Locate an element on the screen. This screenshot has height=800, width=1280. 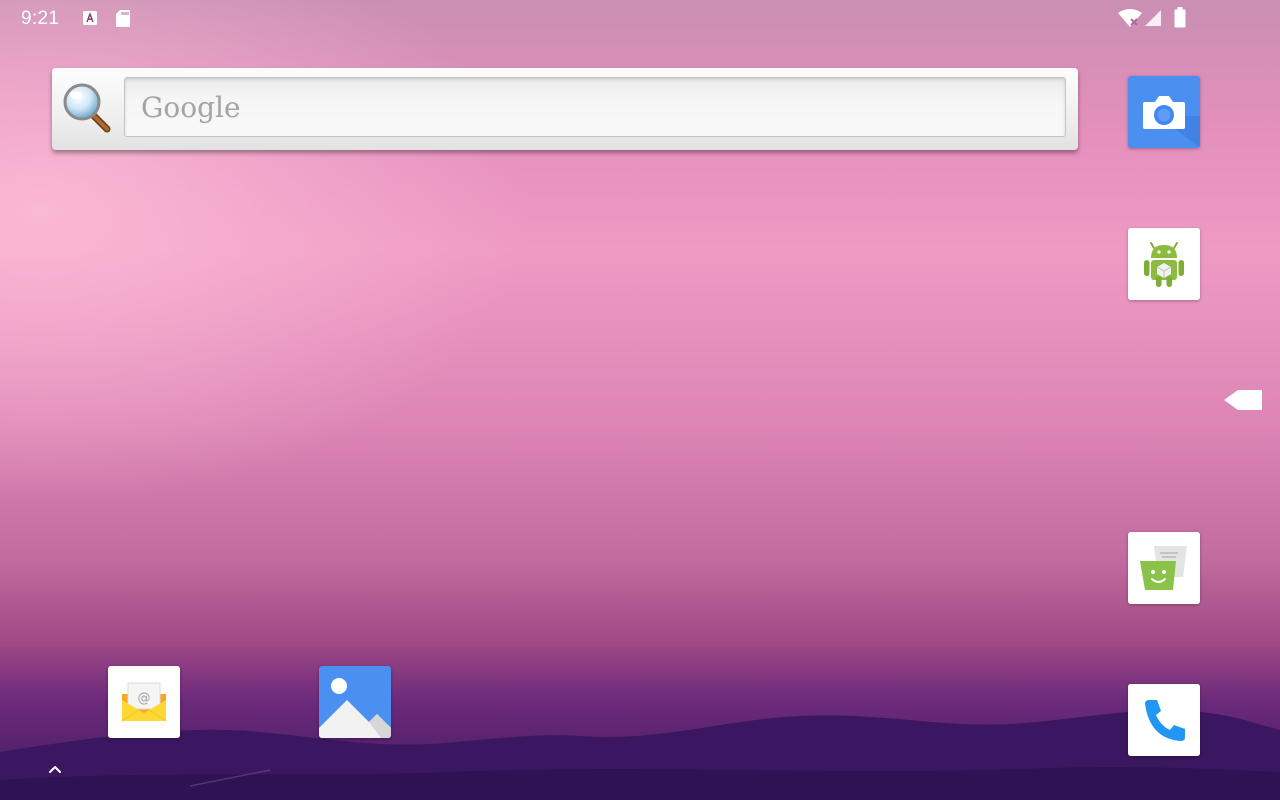
camera-app-icon is located at coordinates (1164, 112).